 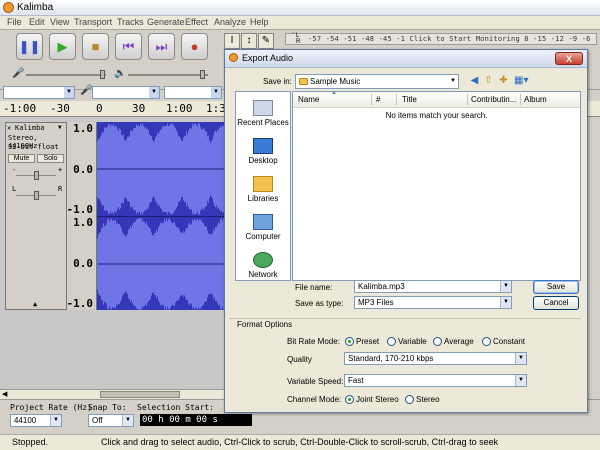 What do you see at coordinates (39, 92) in the screenshot?
I see `audio-host-dropdown: ▼` at bounding box center [39, 92].